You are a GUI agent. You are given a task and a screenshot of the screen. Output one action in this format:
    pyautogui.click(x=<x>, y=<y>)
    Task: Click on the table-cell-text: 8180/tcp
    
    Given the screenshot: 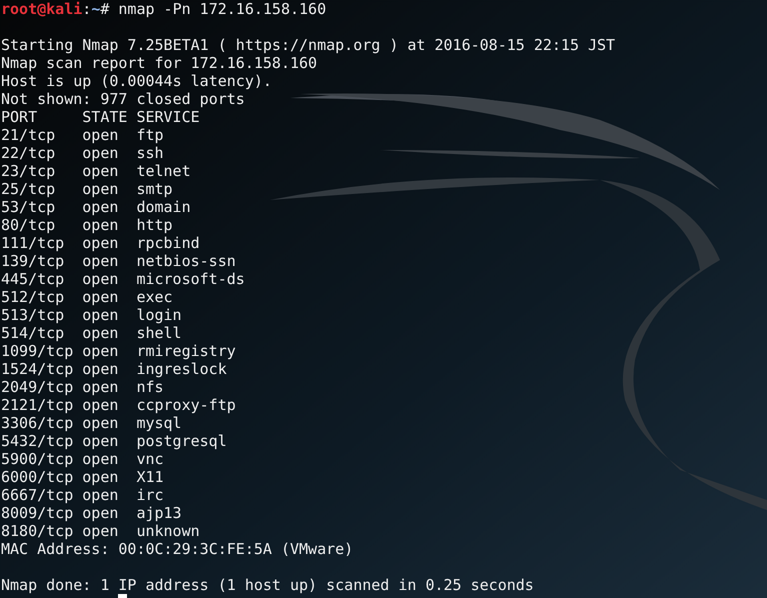 What is the action you would take?
    pyautogui.click(x=37, y=531)
    